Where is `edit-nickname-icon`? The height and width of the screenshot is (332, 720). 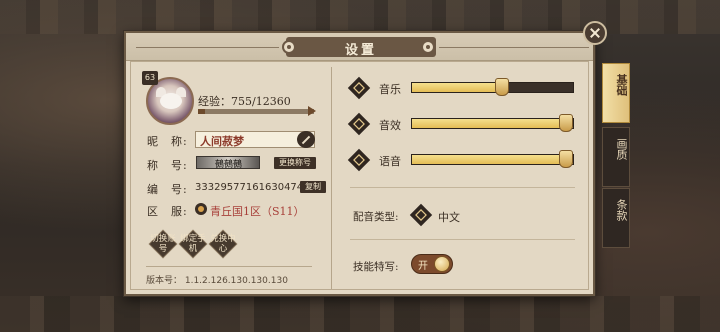
edit-nickname-icon is located at coordinates (306, 139).